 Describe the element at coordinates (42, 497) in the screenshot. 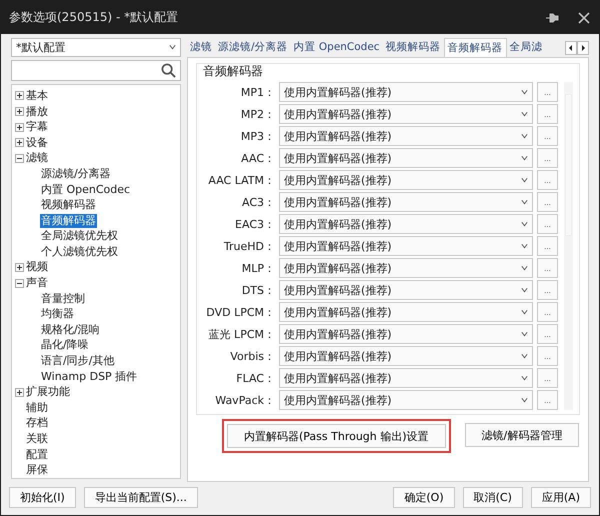

I see `footer-button: 初始化(I)` at that location.